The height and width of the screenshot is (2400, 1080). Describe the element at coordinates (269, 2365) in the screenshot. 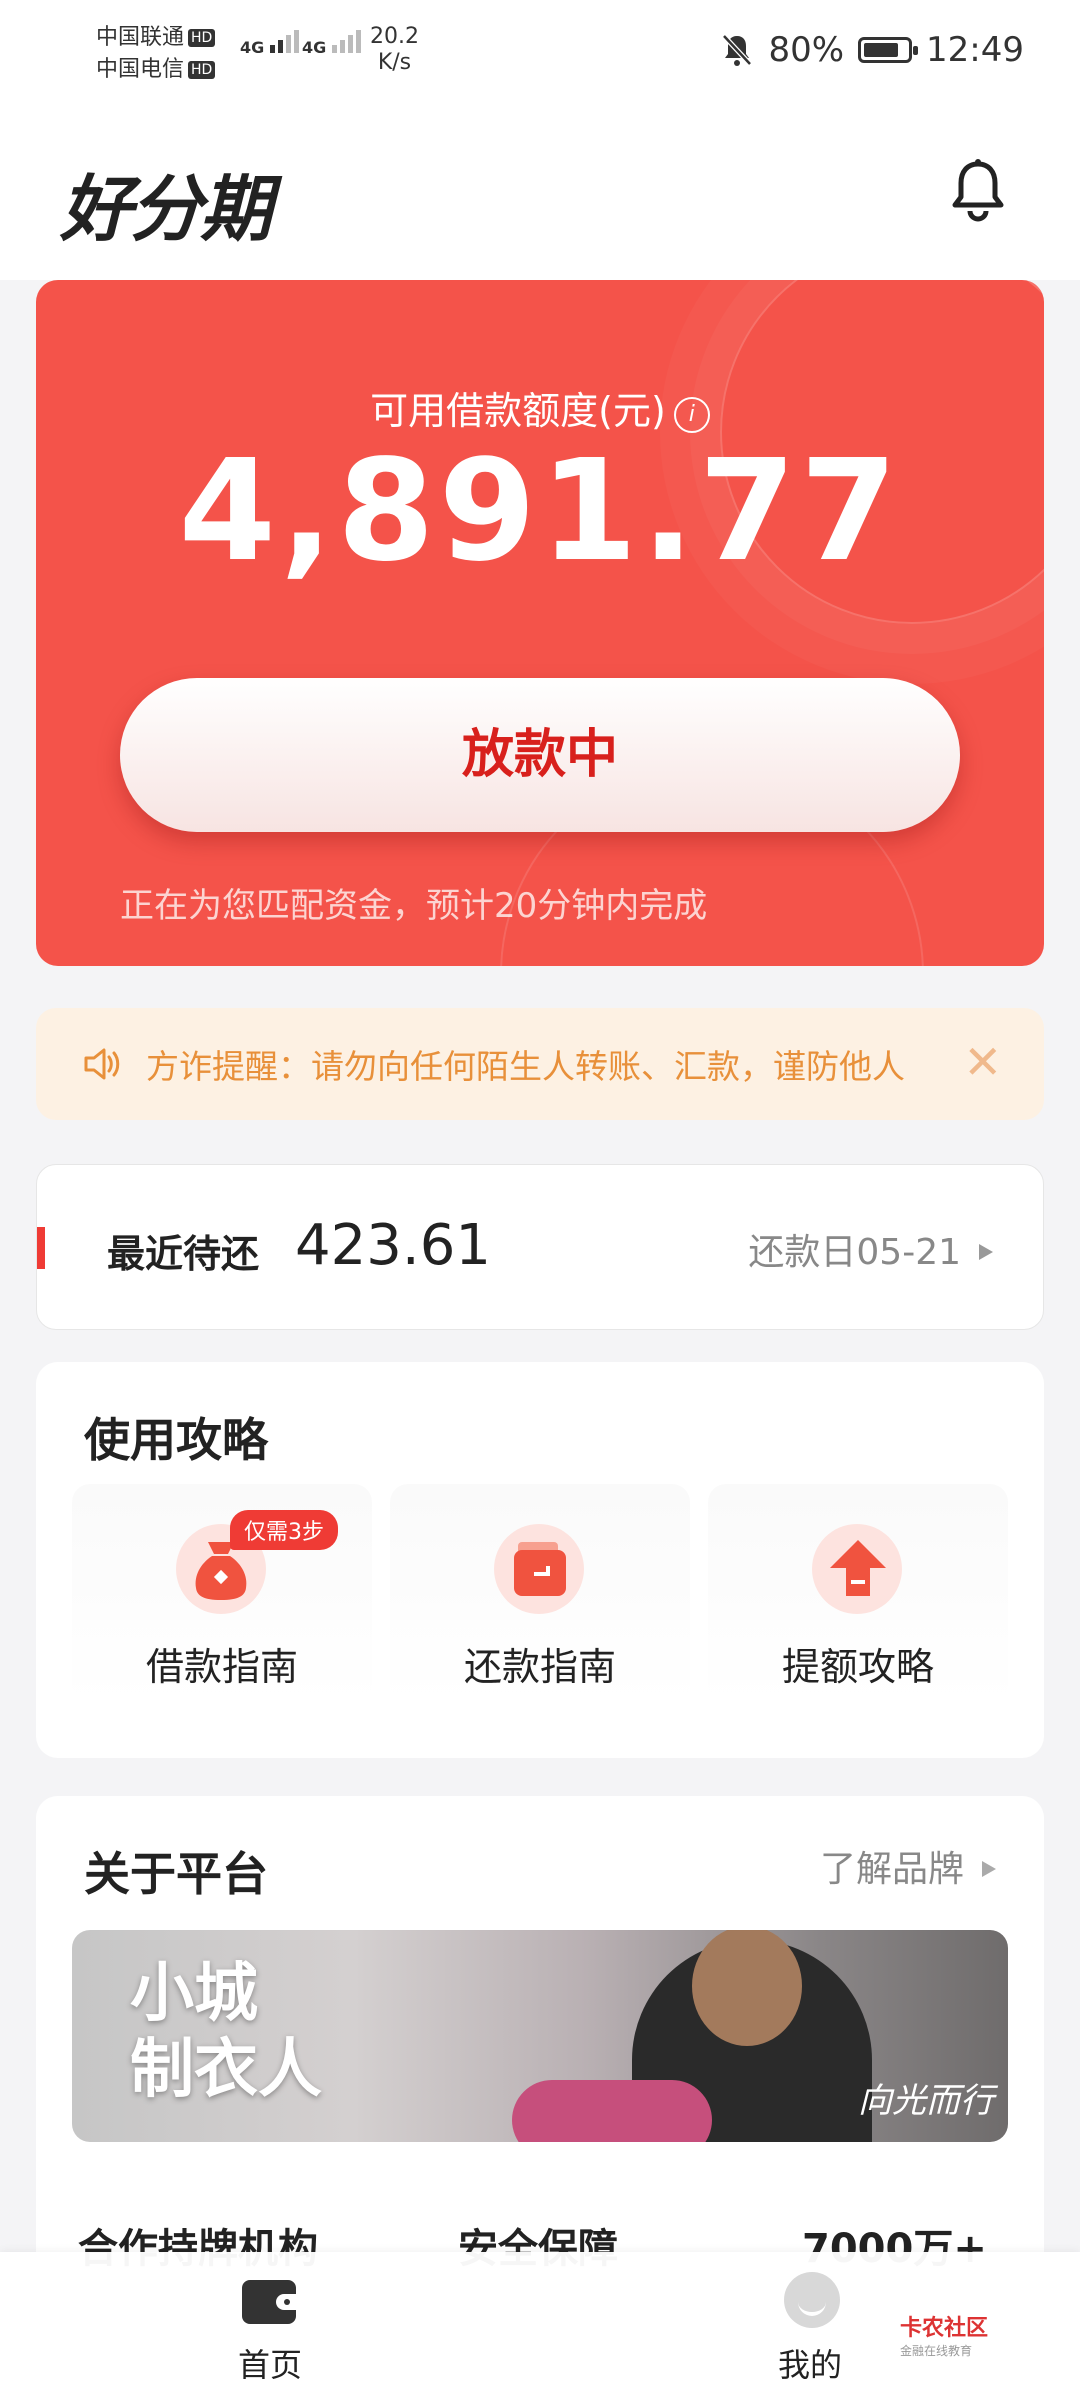

I see `tab-label: 首页` at that location.